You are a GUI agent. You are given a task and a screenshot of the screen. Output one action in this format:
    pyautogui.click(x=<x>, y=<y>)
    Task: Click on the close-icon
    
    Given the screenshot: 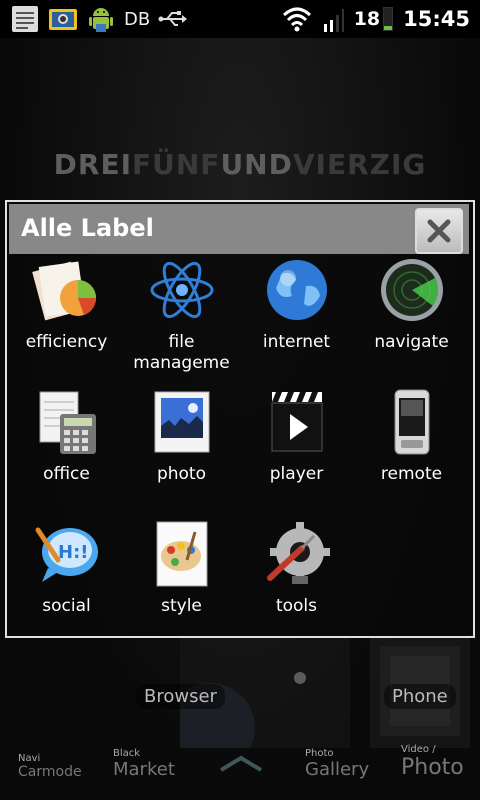 What is the action you would take?
    pyautogui.click(x=439, y=231)
    